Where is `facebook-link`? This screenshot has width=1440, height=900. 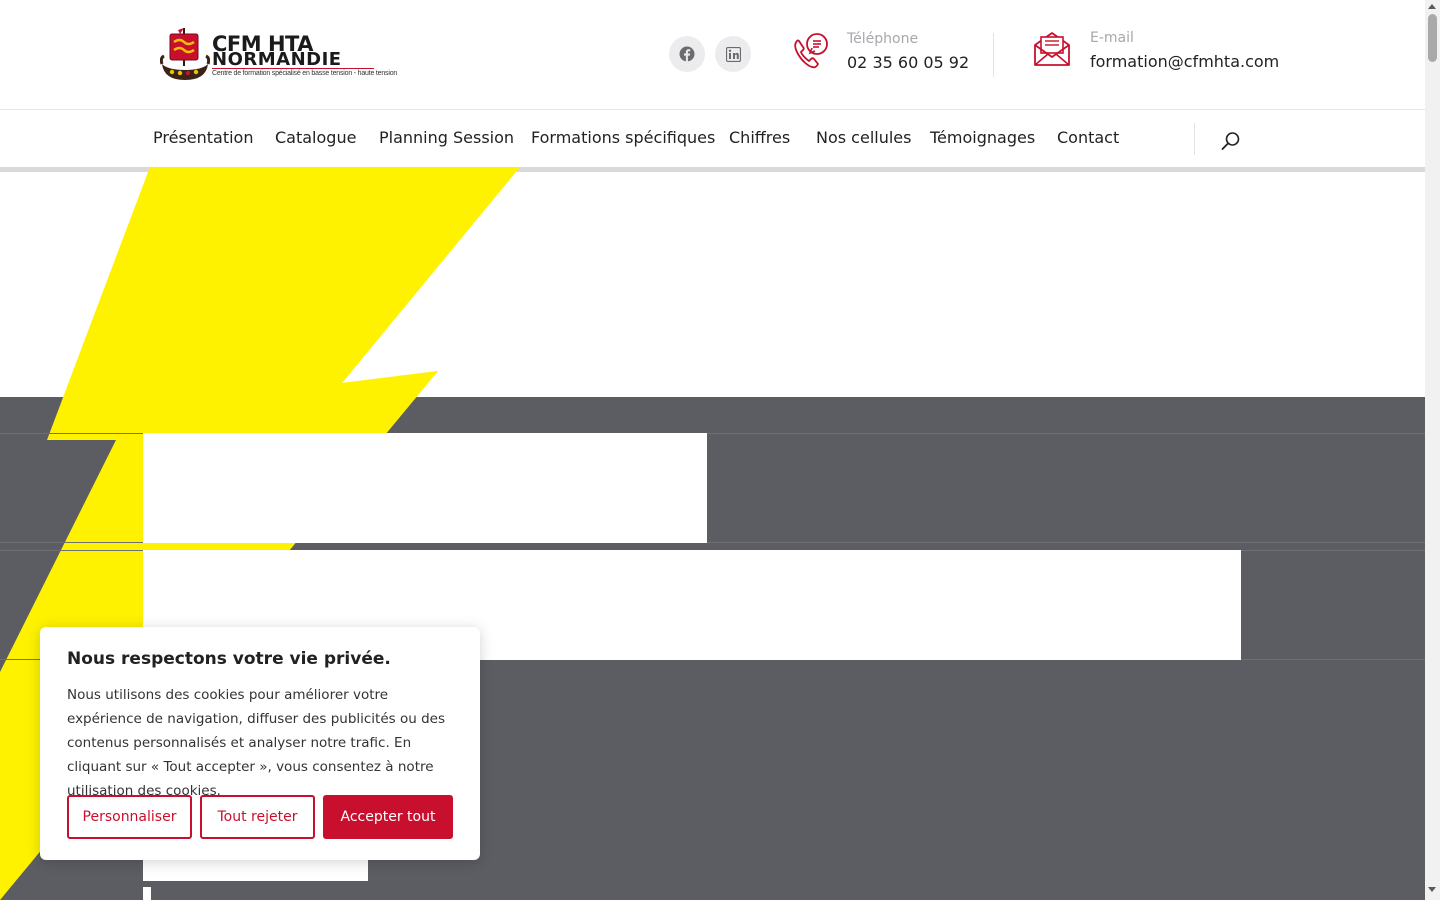 facebook-link is located at coordinates (687, 54).